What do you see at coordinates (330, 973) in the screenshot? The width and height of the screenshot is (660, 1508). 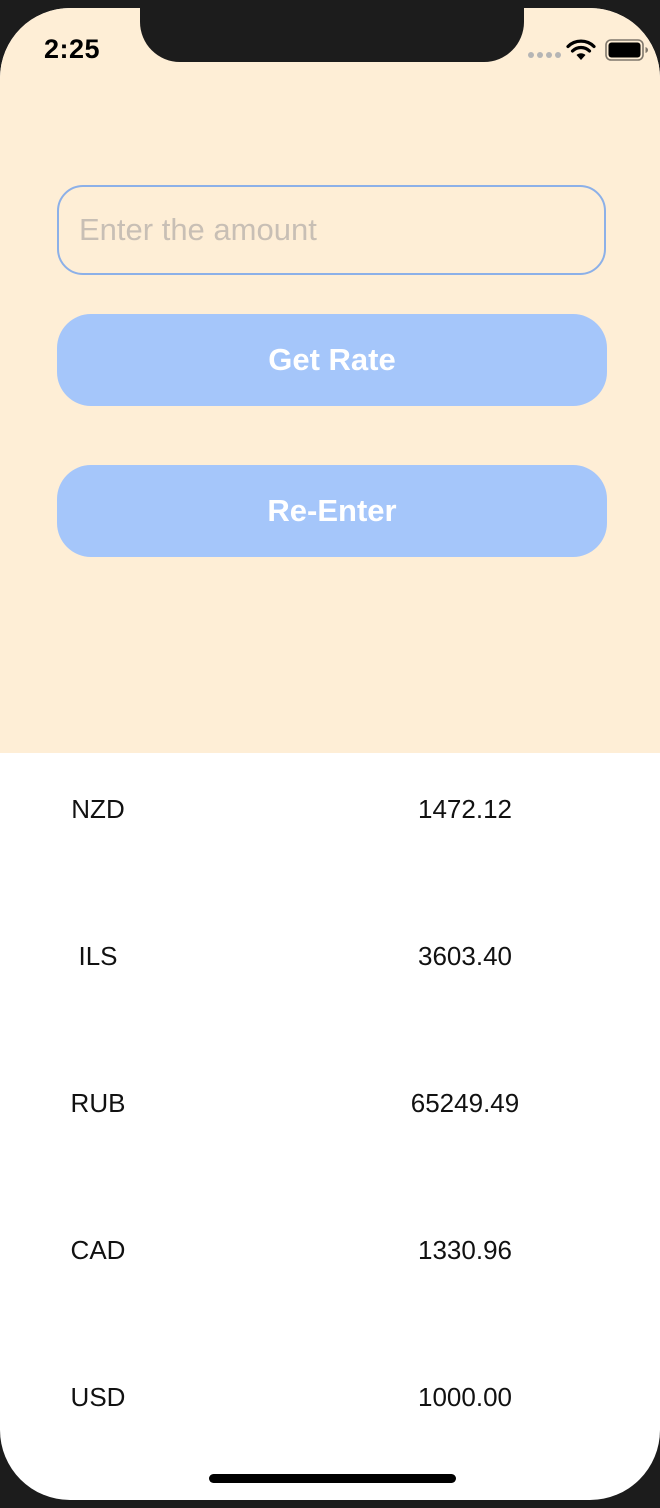 I see `rate-row-ils: ILS 3603.40` at bounding box center [330, 973].